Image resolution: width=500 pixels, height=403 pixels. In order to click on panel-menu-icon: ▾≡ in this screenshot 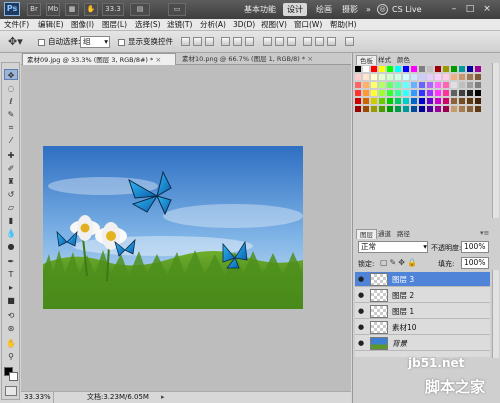, I will do `click(484, 233)`.